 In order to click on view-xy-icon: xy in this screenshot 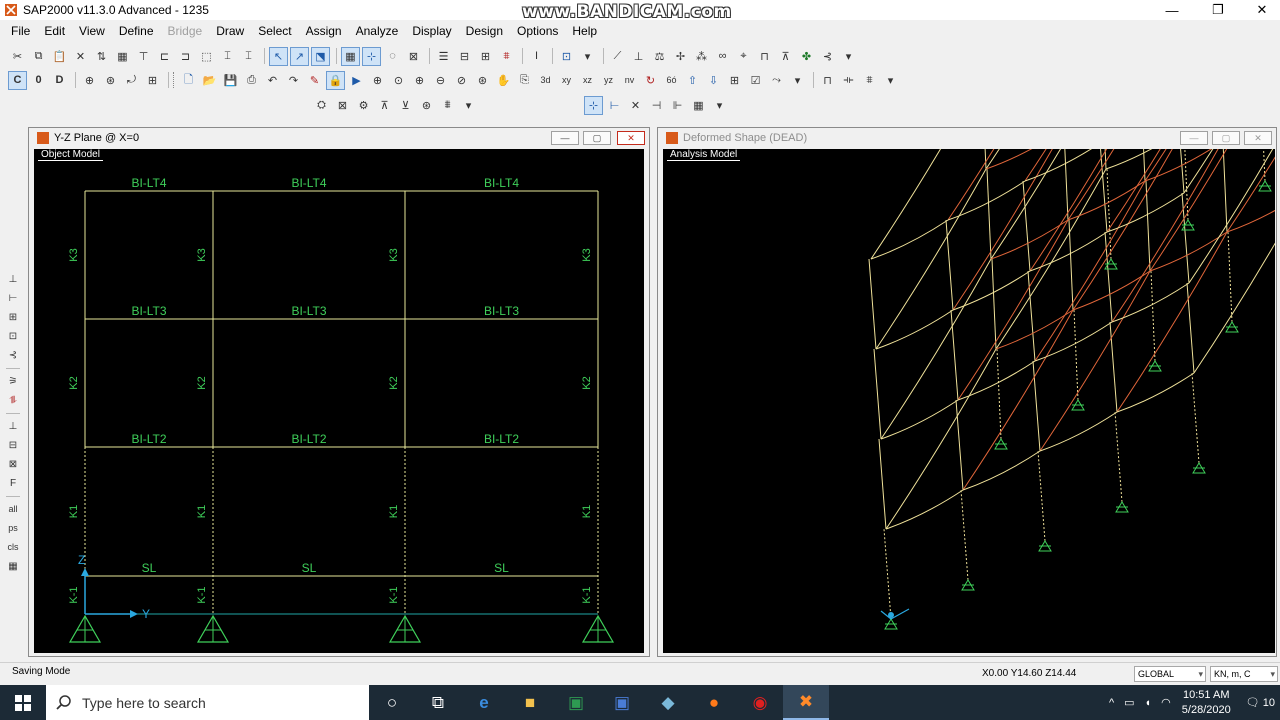, I will do `click(566, 80)`.